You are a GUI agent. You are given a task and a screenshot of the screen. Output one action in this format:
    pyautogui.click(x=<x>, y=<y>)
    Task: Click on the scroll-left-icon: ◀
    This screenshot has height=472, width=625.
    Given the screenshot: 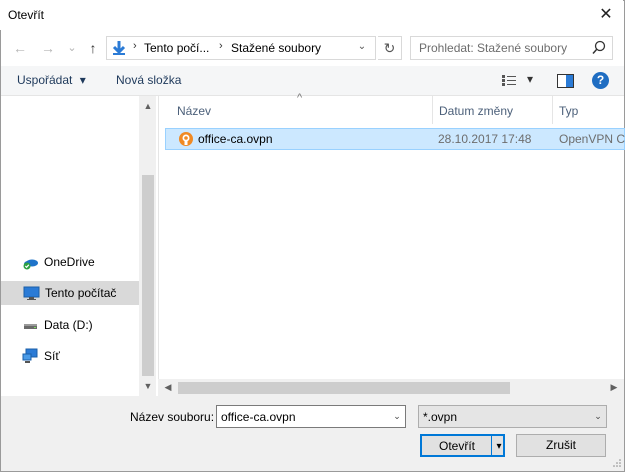 What is the action you would take?
    pyautogui.click(x=168, y=387)
    